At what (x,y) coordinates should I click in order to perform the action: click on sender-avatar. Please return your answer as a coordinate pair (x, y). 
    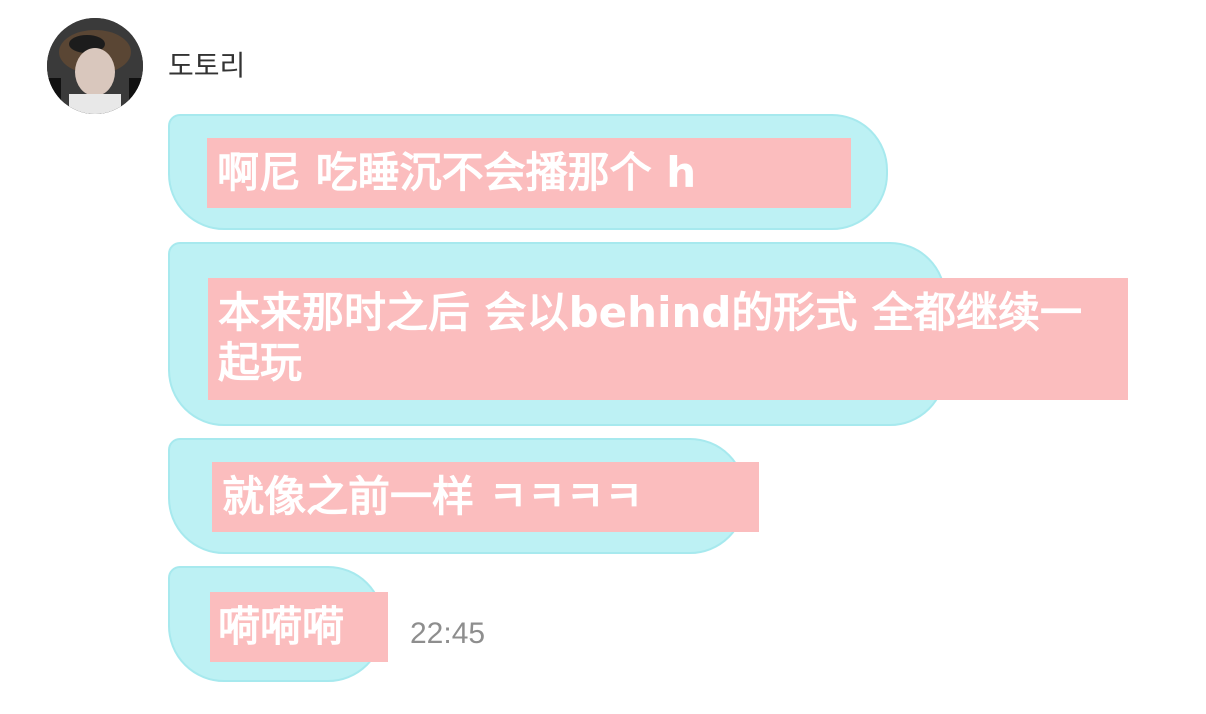
    Looking at the image, I should click on (95, 66).